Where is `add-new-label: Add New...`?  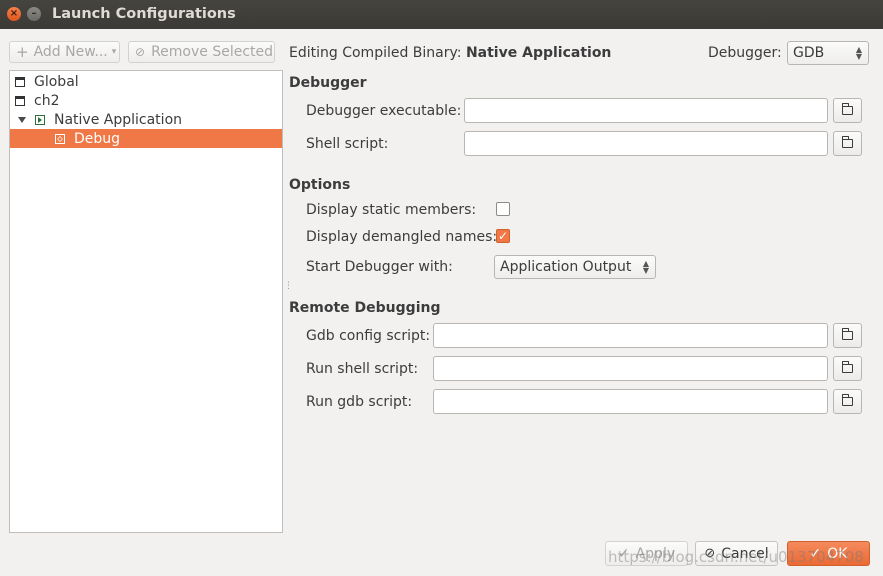
add-new-label: Add New... is located at coordinates (70, 52).